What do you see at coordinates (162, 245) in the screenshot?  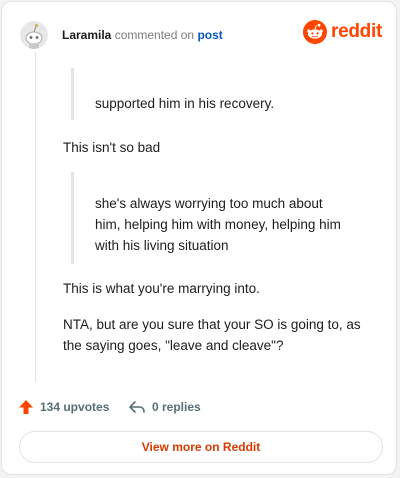 I see `quote-2-line-3: with his living situation` at bounding box center [162, 245].